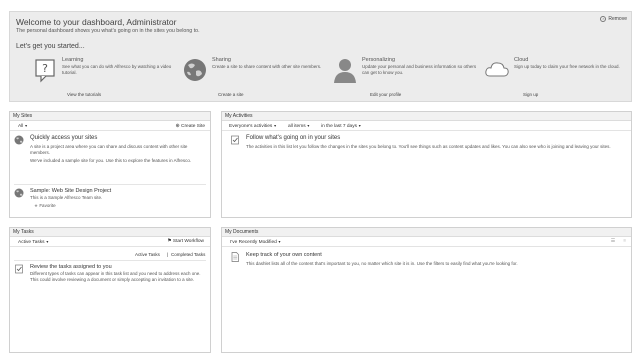  What do you see at coordinates (110, 126) in the screenshot?
I see `my-sites-toolbar: All▼ ⊕ Create Site` at bounding box center [110, 126].